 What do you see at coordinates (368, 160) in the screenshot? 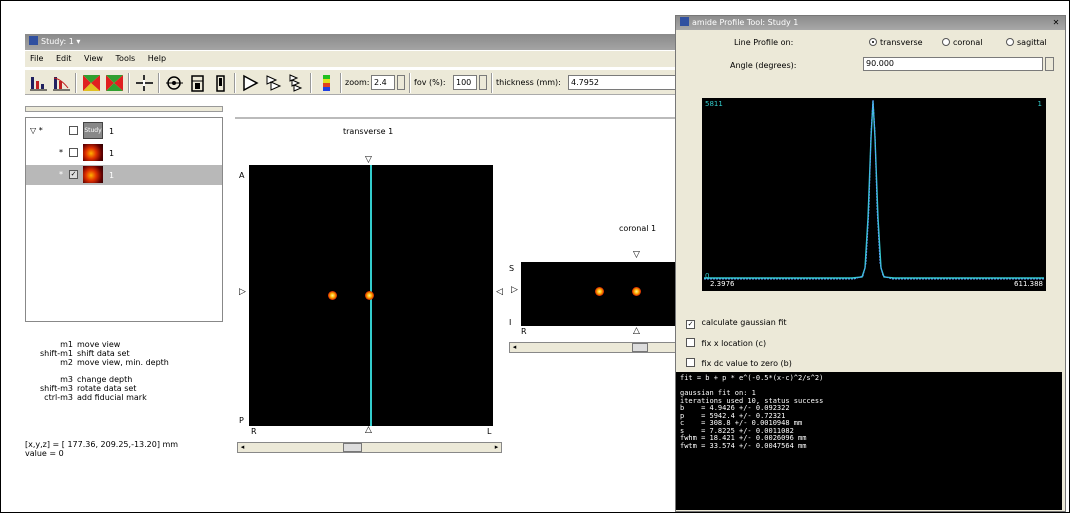
I see `view-marker-top-icon: ▽` at bounding box center [368, 160].